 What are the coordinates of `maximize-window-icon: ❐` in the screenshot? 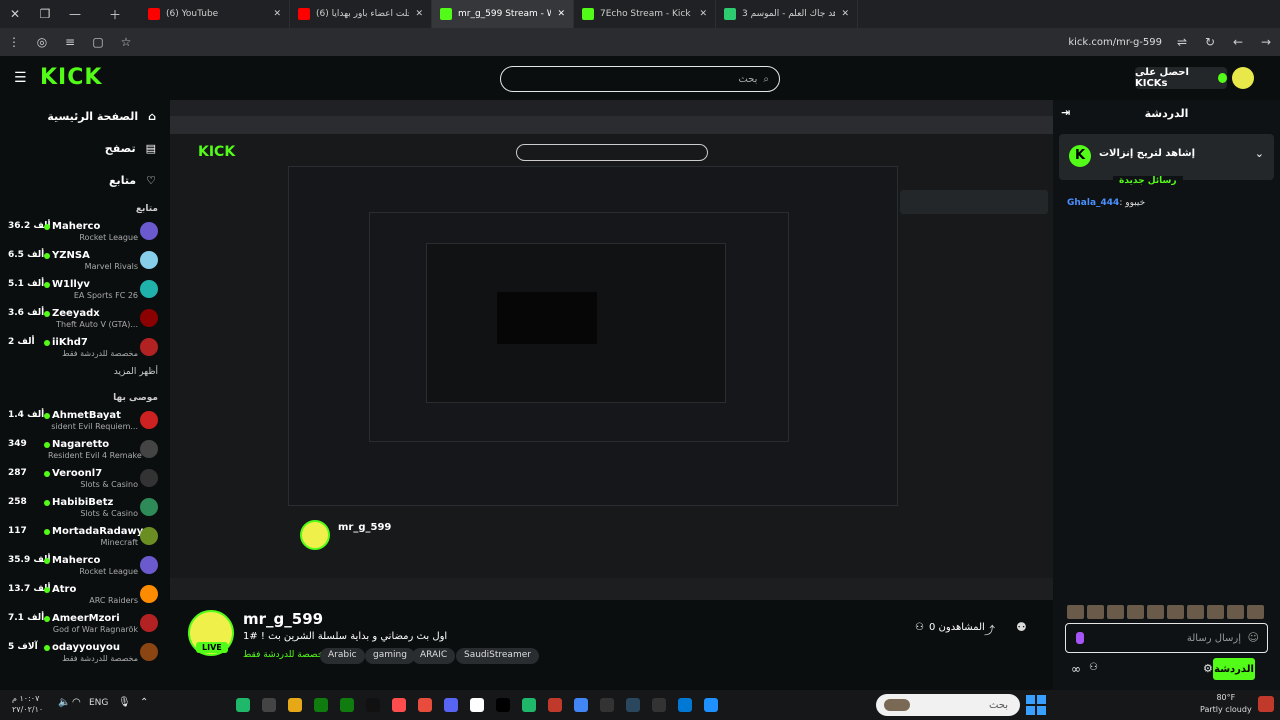 It's located at (45, 14).